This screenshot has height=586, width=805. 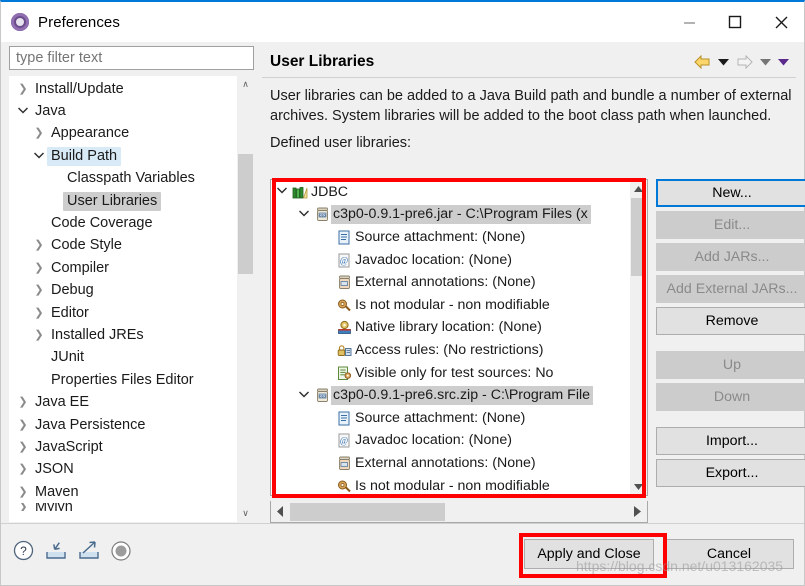 I want to click on library-scroll-down-icon, so click(x=638, y=486).